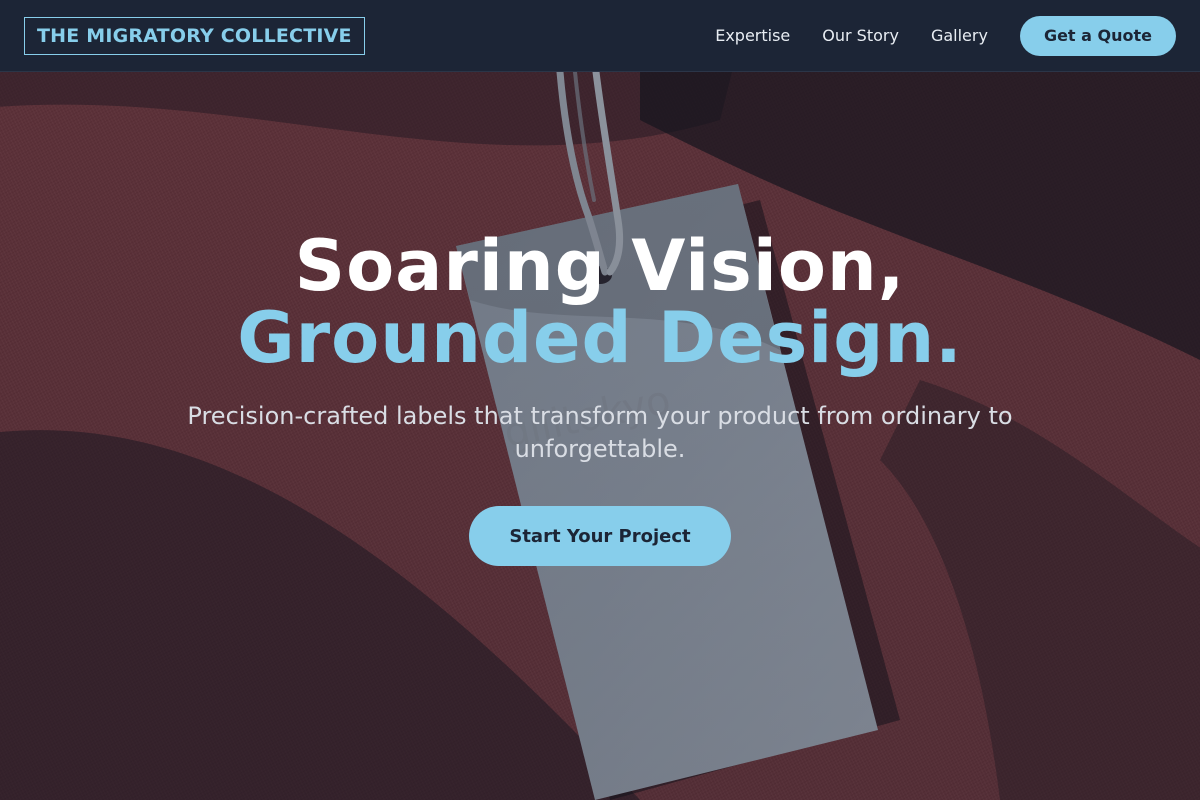  Describe the element at coordinates (1097, 35) in the screenshot. I see `get-a-quote-button: Get a Quote` at that location.